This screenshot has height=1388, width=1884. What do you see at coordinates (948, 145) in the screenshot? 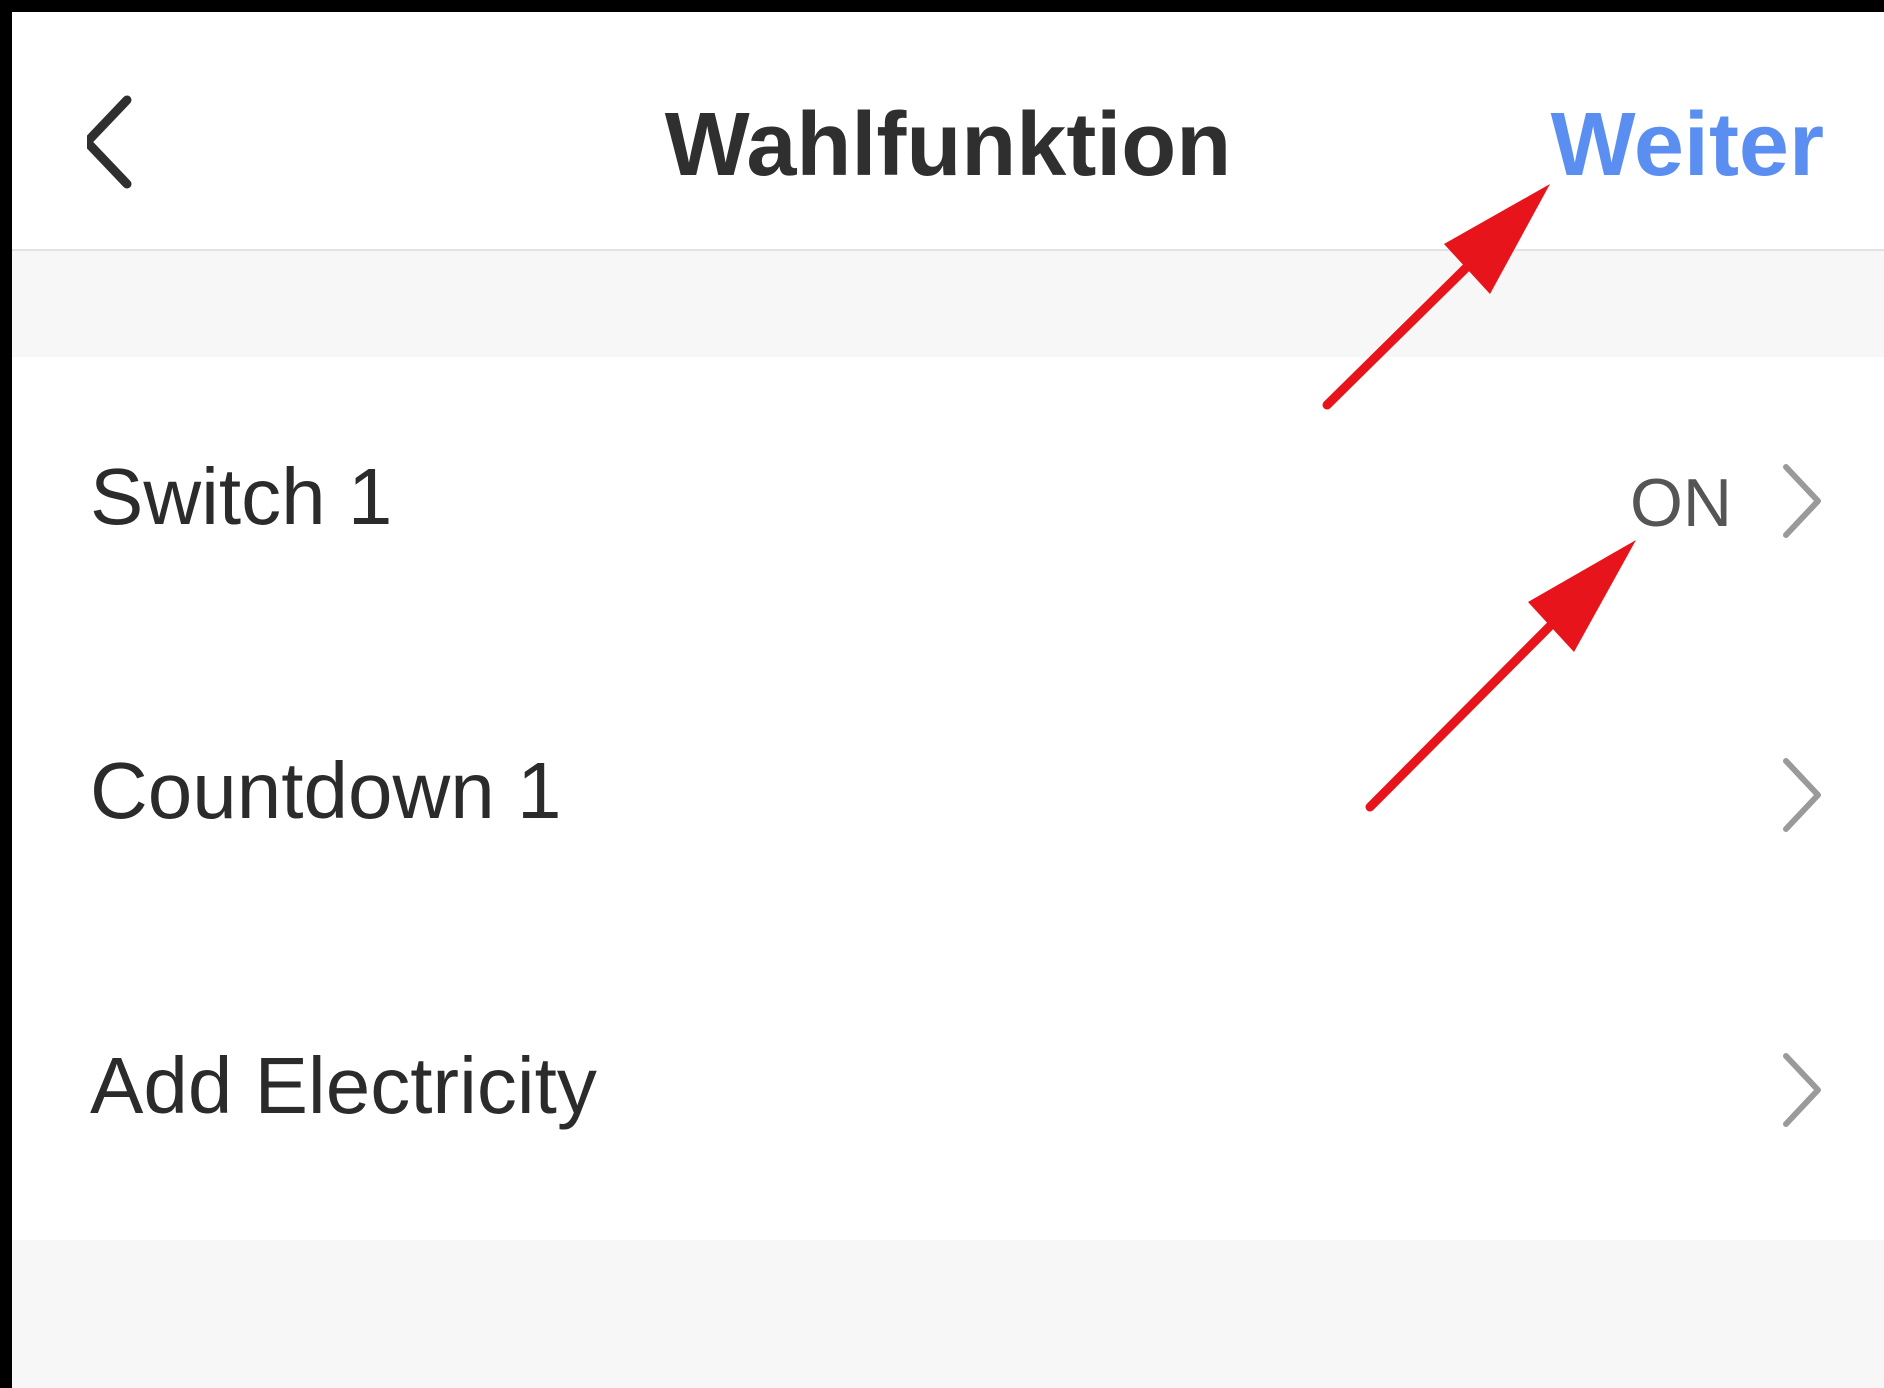
I see `page-title: Wahlfunktion` at bounding box center [948, 145].